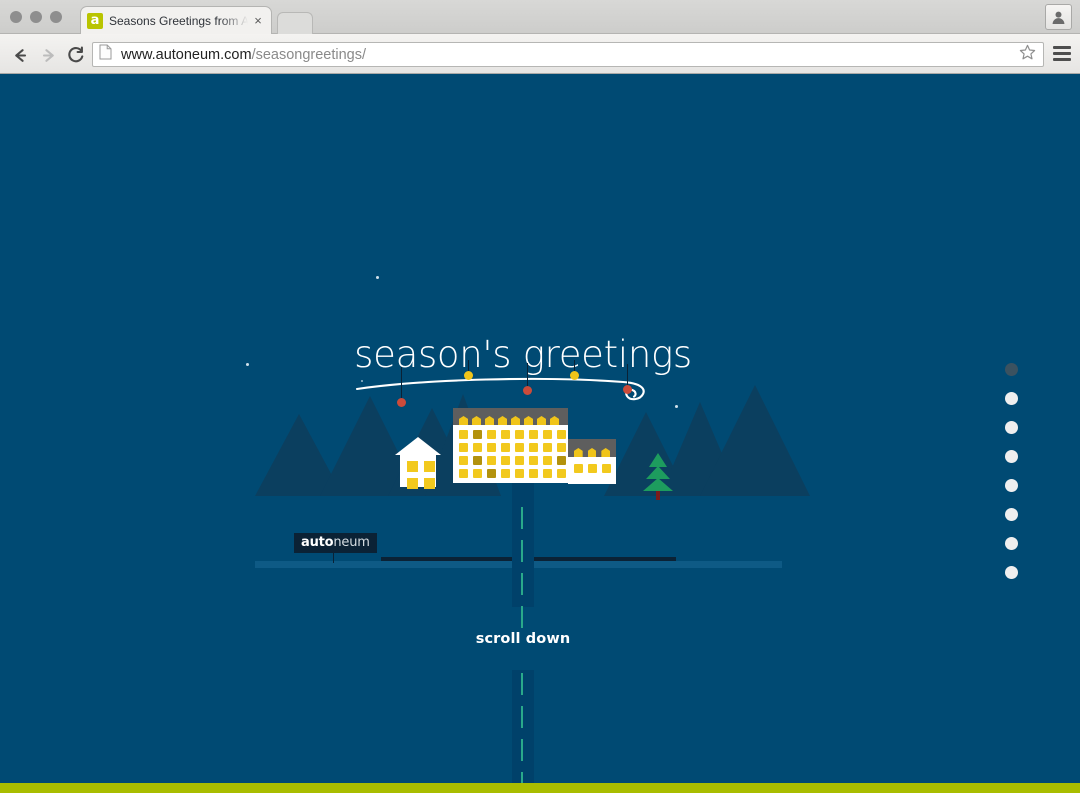 This screenshot has height=793, width=1080. What do you see at coordinates (76, 55) in the screenshot?
I see `reload-icon` at bounding box center [76, 55].